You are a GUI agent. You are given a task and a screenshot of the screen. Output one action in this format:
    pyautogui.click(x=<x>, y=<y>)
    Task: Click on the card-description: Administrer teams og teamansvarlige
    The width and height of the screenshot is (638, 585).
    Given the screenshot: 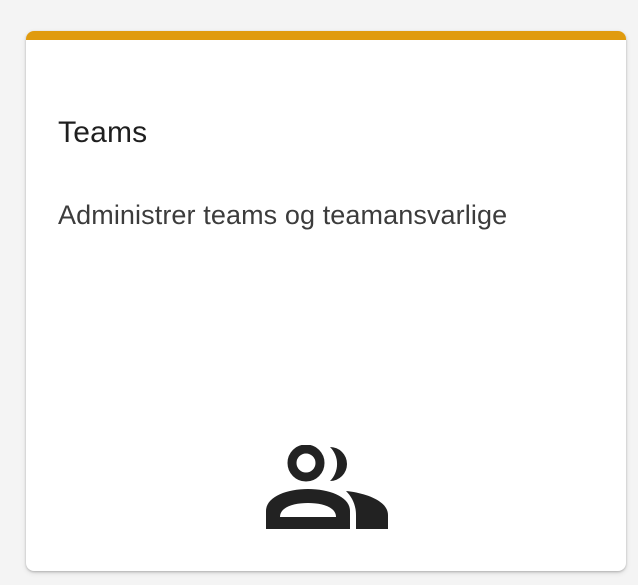 What is the action you would take?
    pyautogui.click(x=283, y=215)
    